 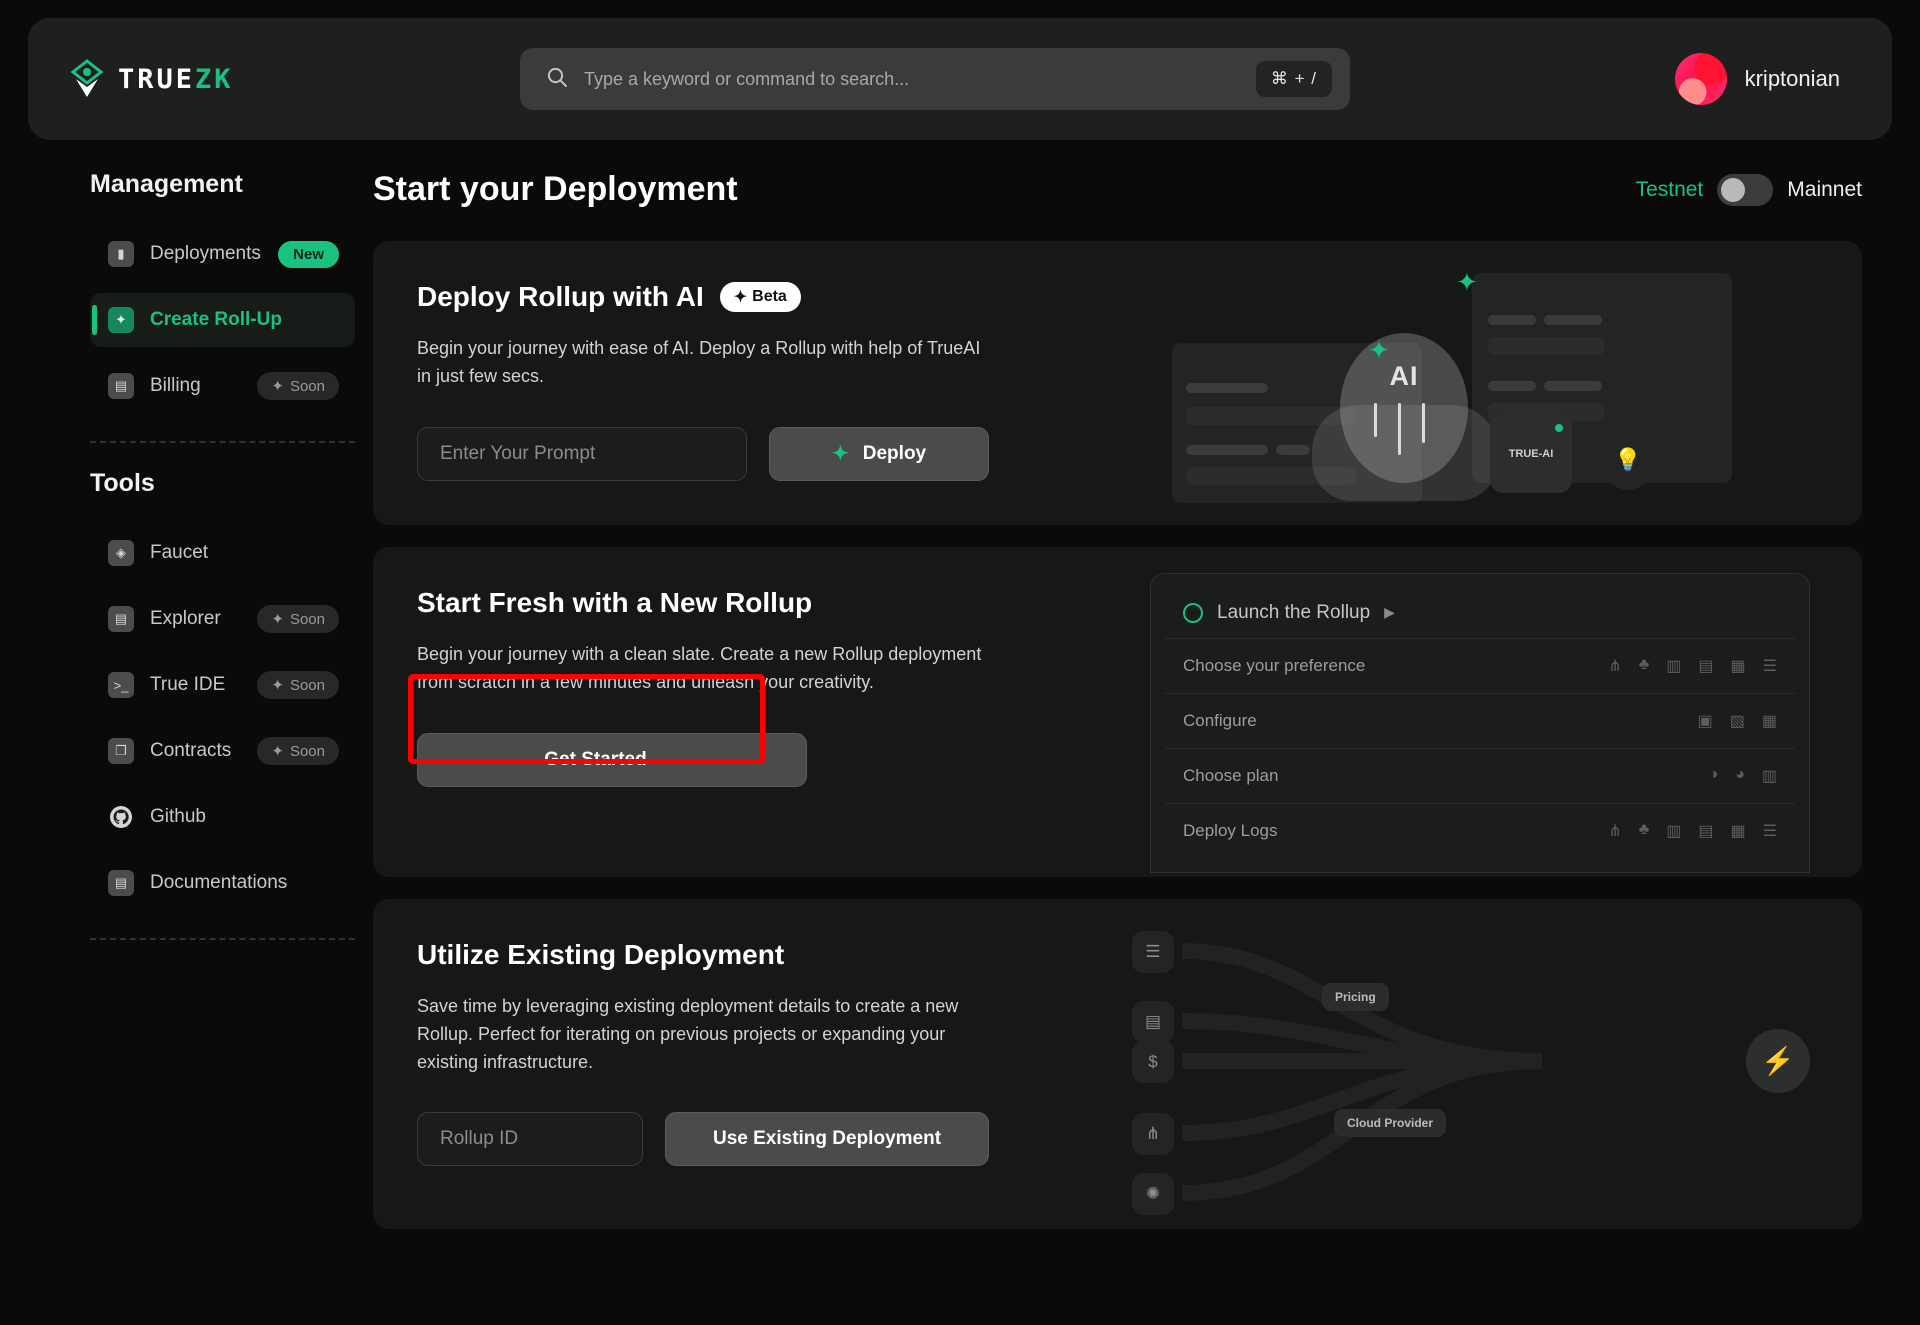 I want to click on calendar-icon: ▥, so click(x=1674, y=831).